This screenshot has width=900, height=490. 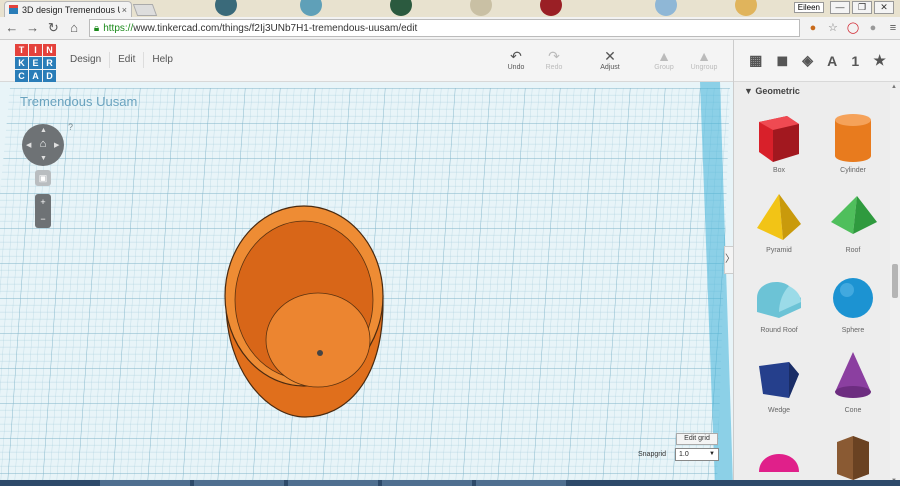 I want to click on extension-icons: ● ☆ ◯ ● ≡, so click(x=853, y=28).